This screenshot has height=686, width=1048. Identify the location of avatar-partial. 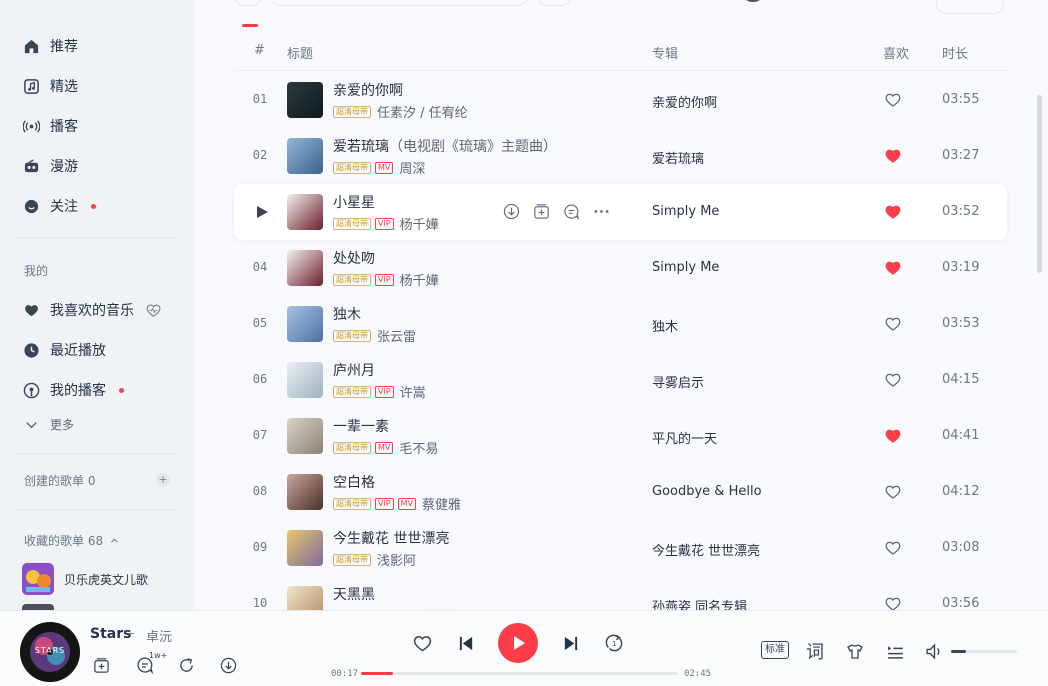
(753, 1).